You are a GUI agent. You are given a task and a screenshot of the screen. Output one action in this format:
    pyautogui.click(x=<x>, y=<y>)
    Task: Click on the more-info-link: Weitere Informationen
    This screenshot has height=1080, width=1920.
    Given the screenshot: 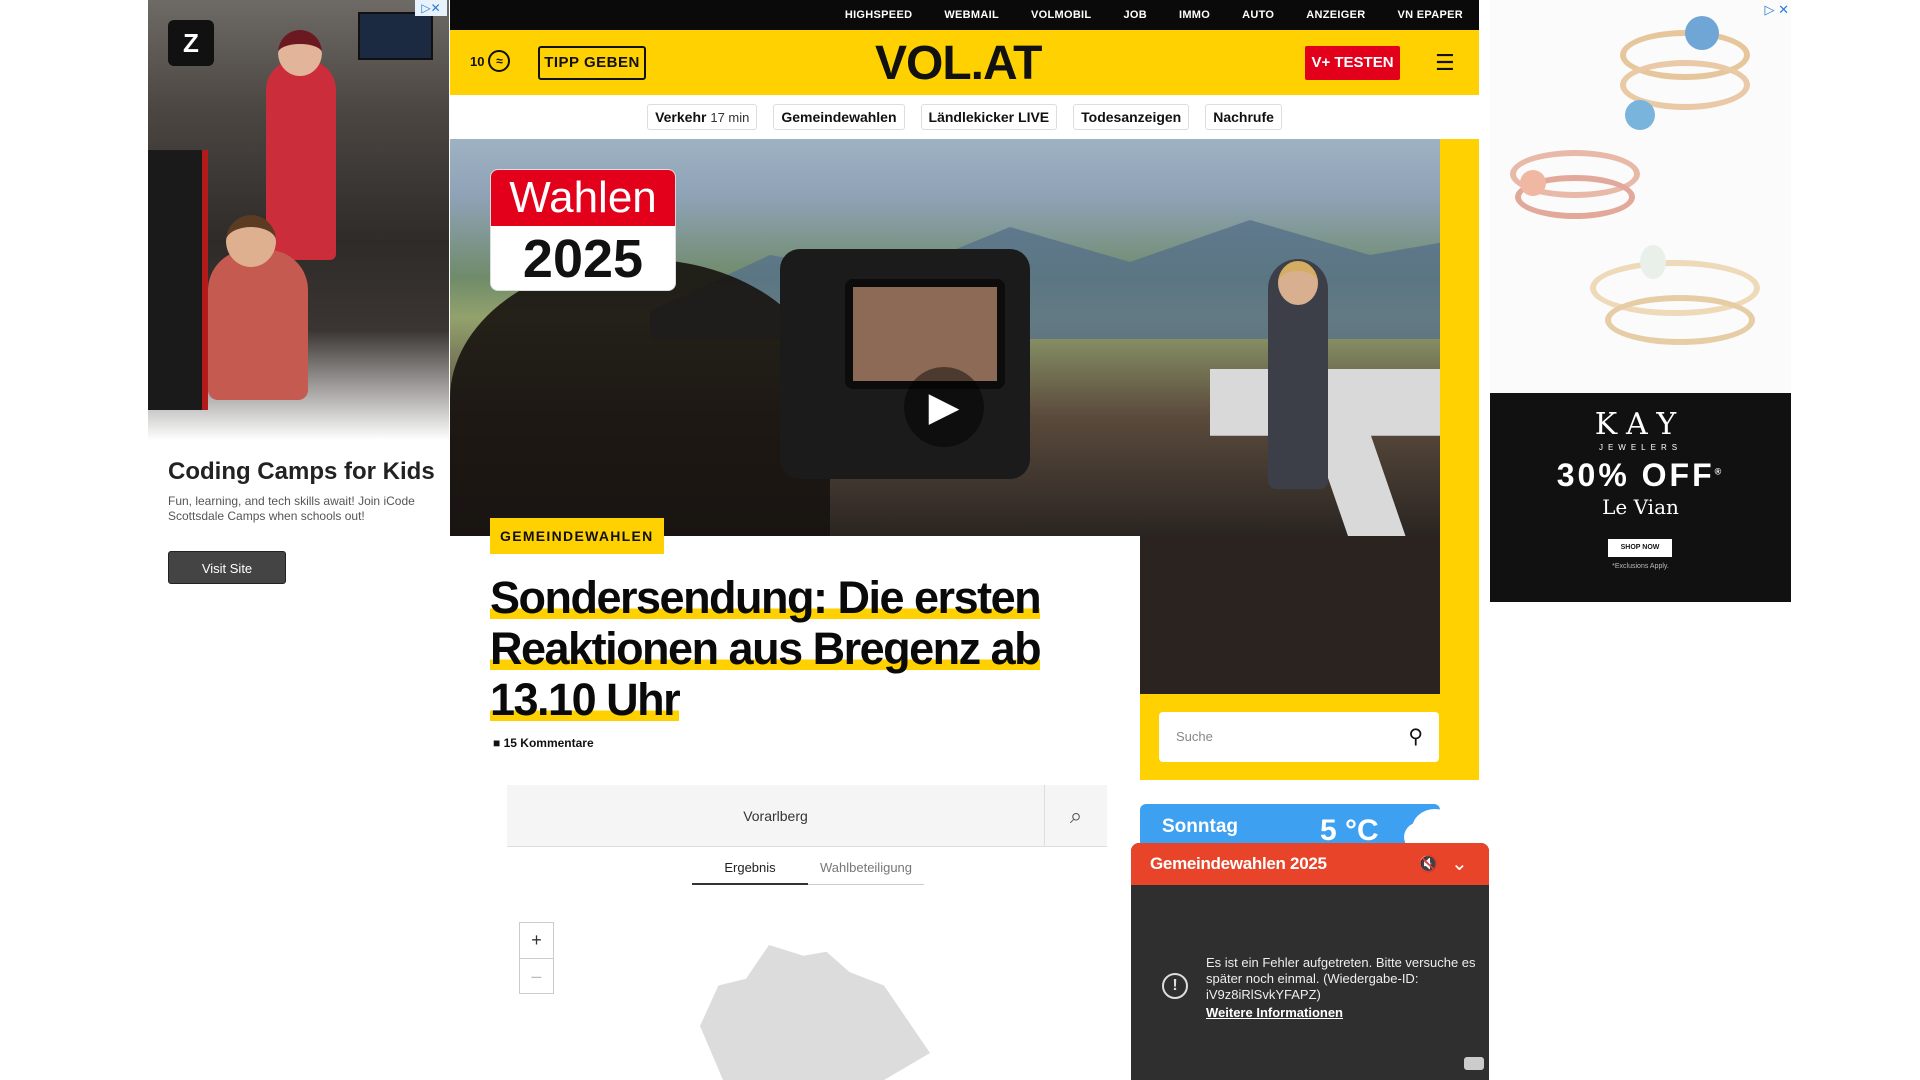 What is the action you would take?
    pyautogui.click(x=1274, y=1012)
    